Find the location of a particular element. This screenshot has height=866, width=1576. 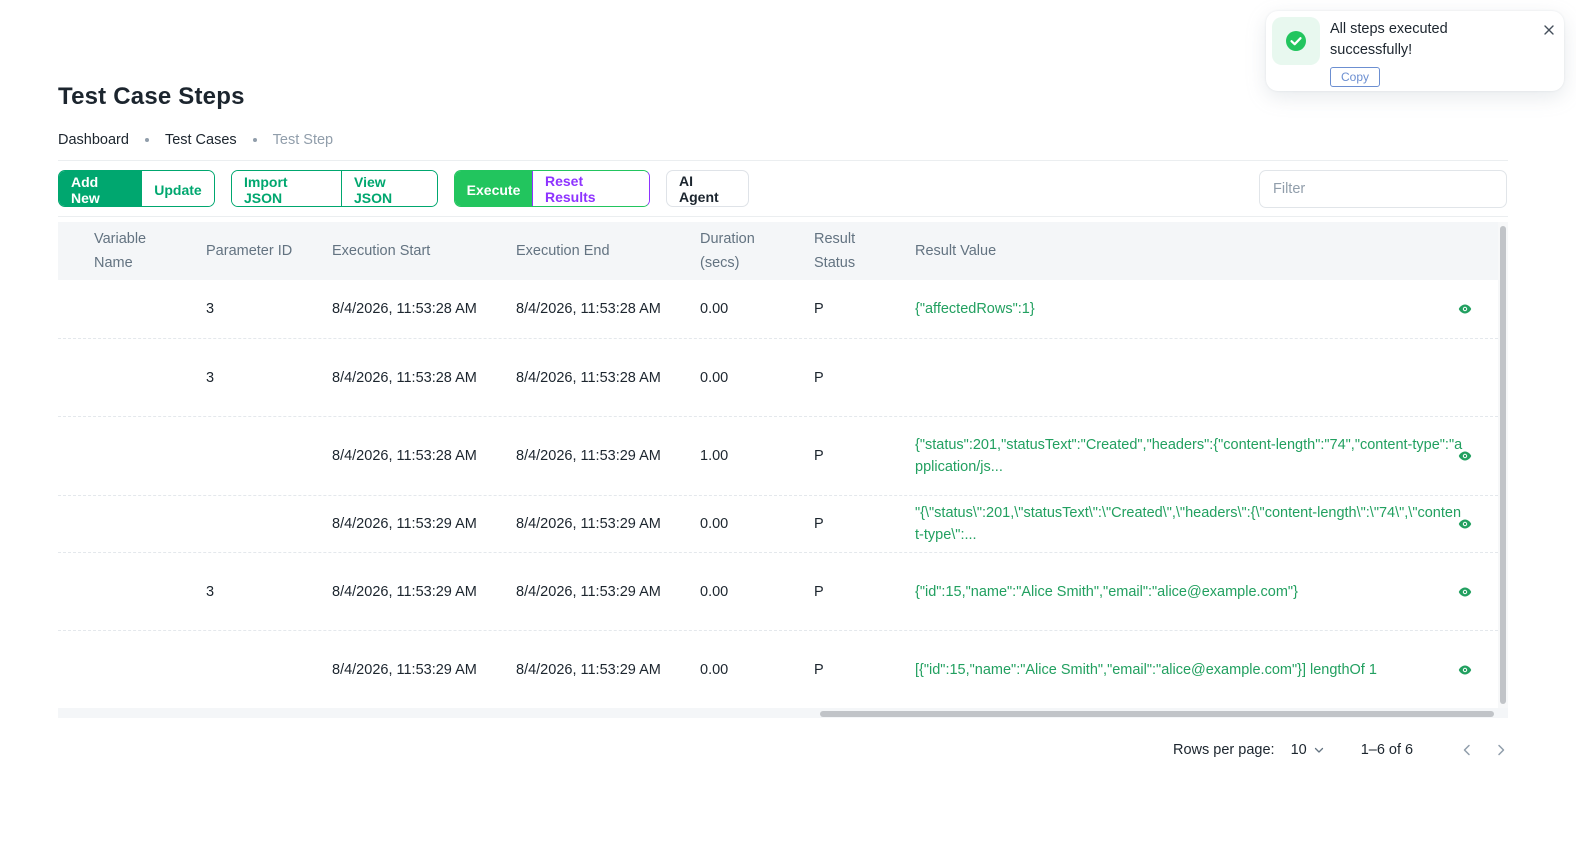

page-info: 1–6 of 6 is located at coordinates (1387, 750).